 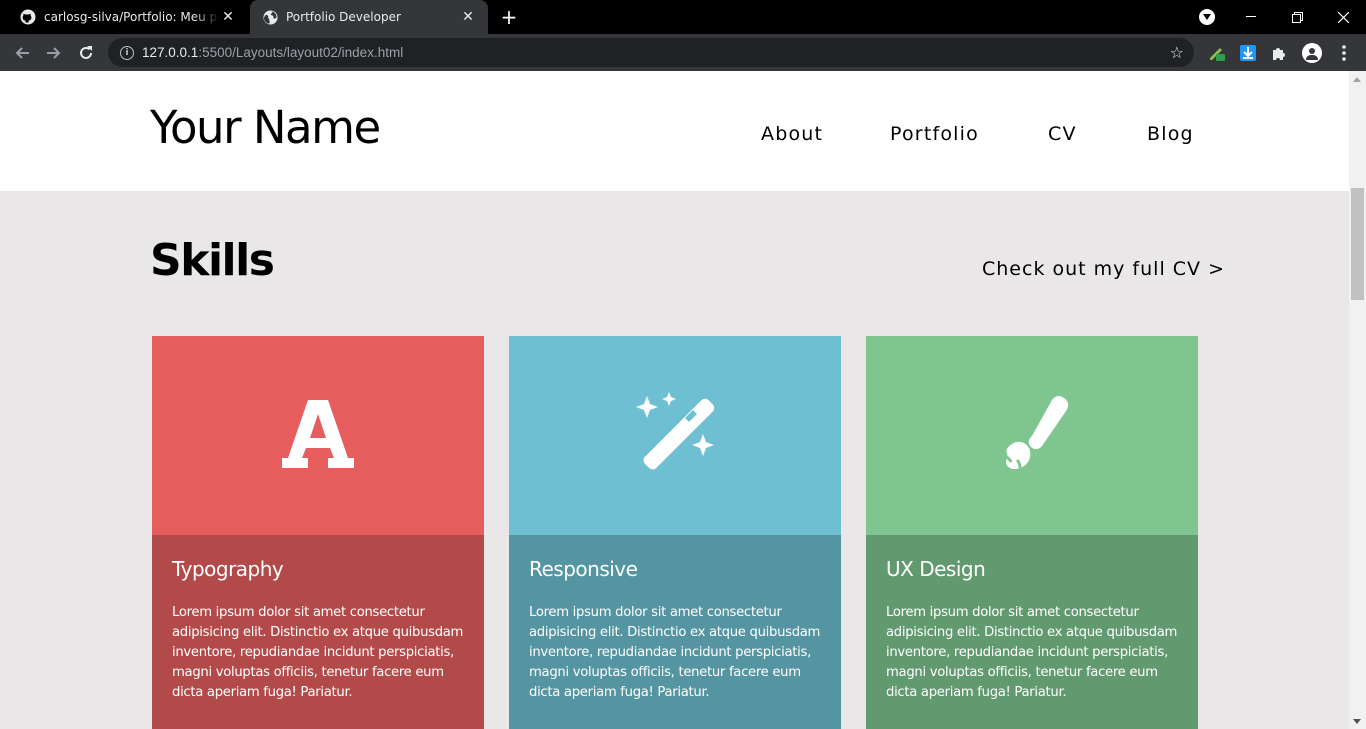 What do you see at coordinates (583, 569) in the screenshot?
I see `card-title: Responsive` at bounding box center [583, 569].